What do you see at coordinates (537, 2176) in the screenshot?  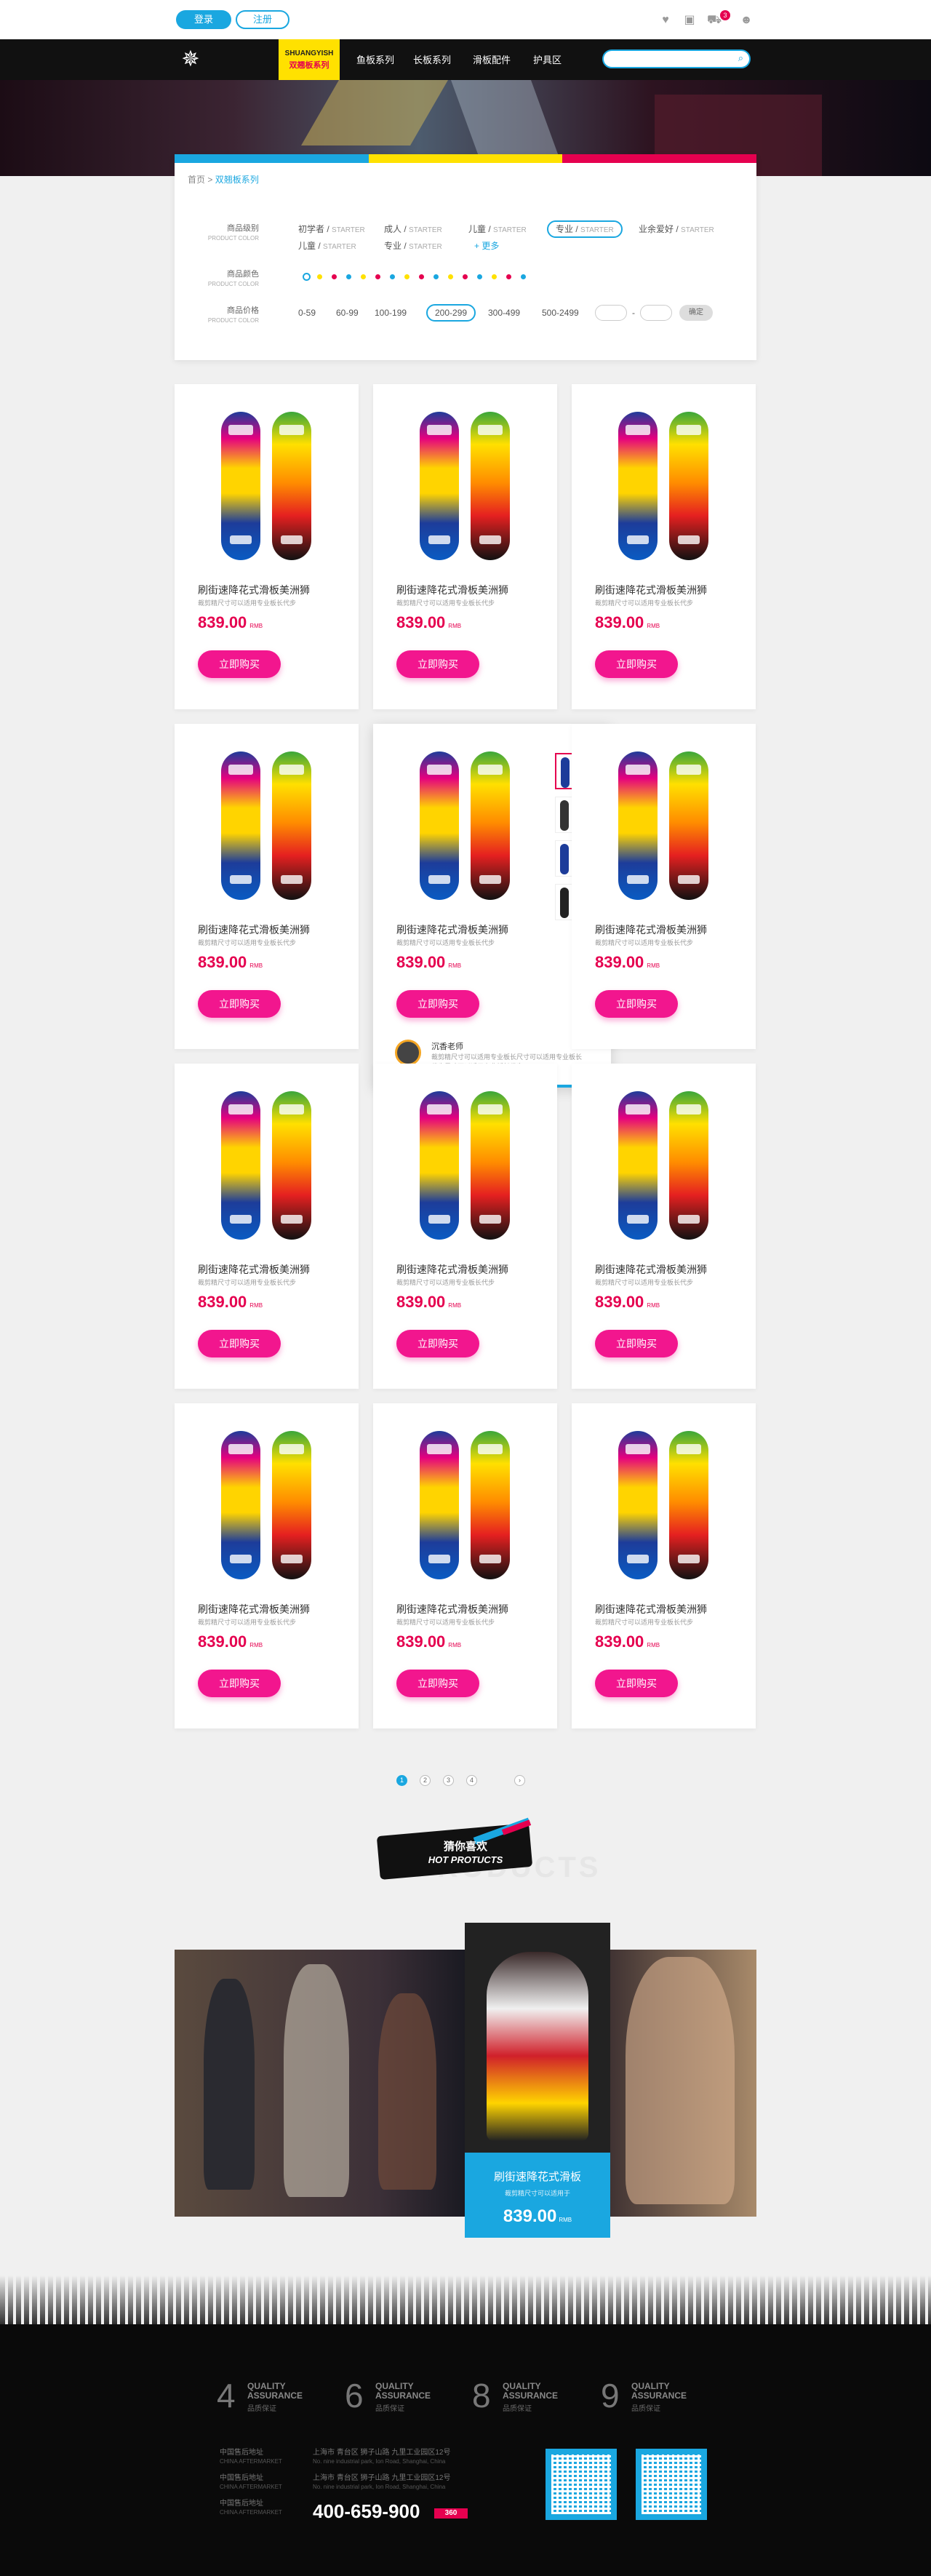 I see `promo-title: 刷街速降花式滑板` at bounding box center [537, 2176].